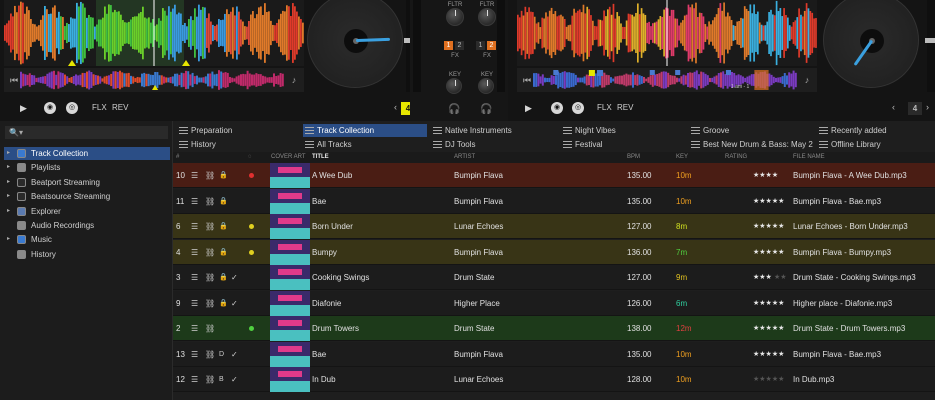  Describe the element at coordinates (623, 130) in the screenshot. I see `favorite-night-vibes: Night Vibes` at that location.